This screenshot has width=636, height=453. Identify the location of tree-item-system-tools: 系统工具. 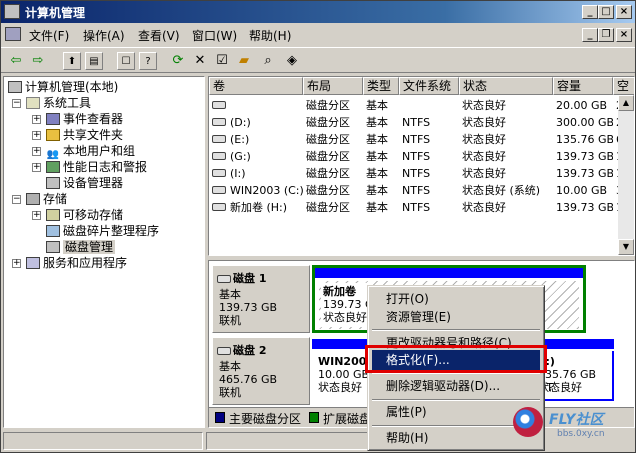
(58, 103).